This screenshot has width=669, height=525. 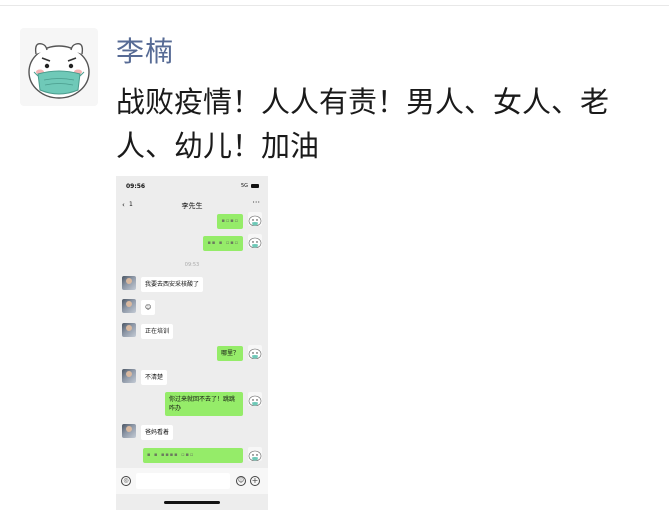 I want to click on message-bubble-in: 😊, so click(x=148, y=307).